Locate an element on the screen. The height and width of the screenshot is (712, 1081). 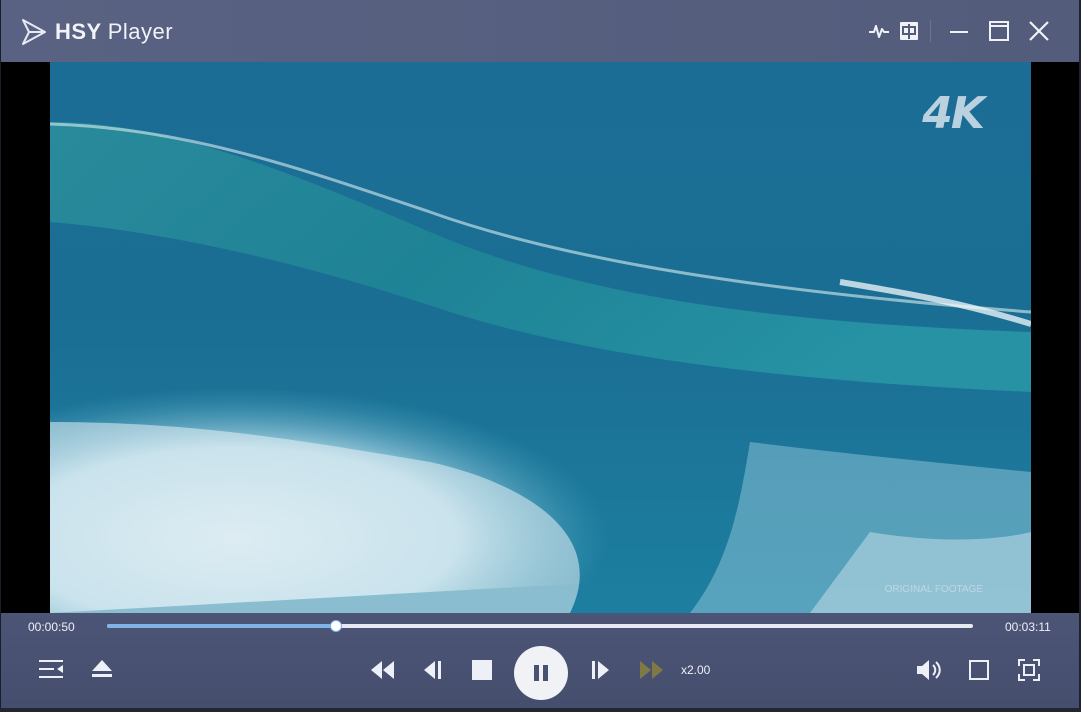
4k-badge: 4K is located at coordinates (953, 113).